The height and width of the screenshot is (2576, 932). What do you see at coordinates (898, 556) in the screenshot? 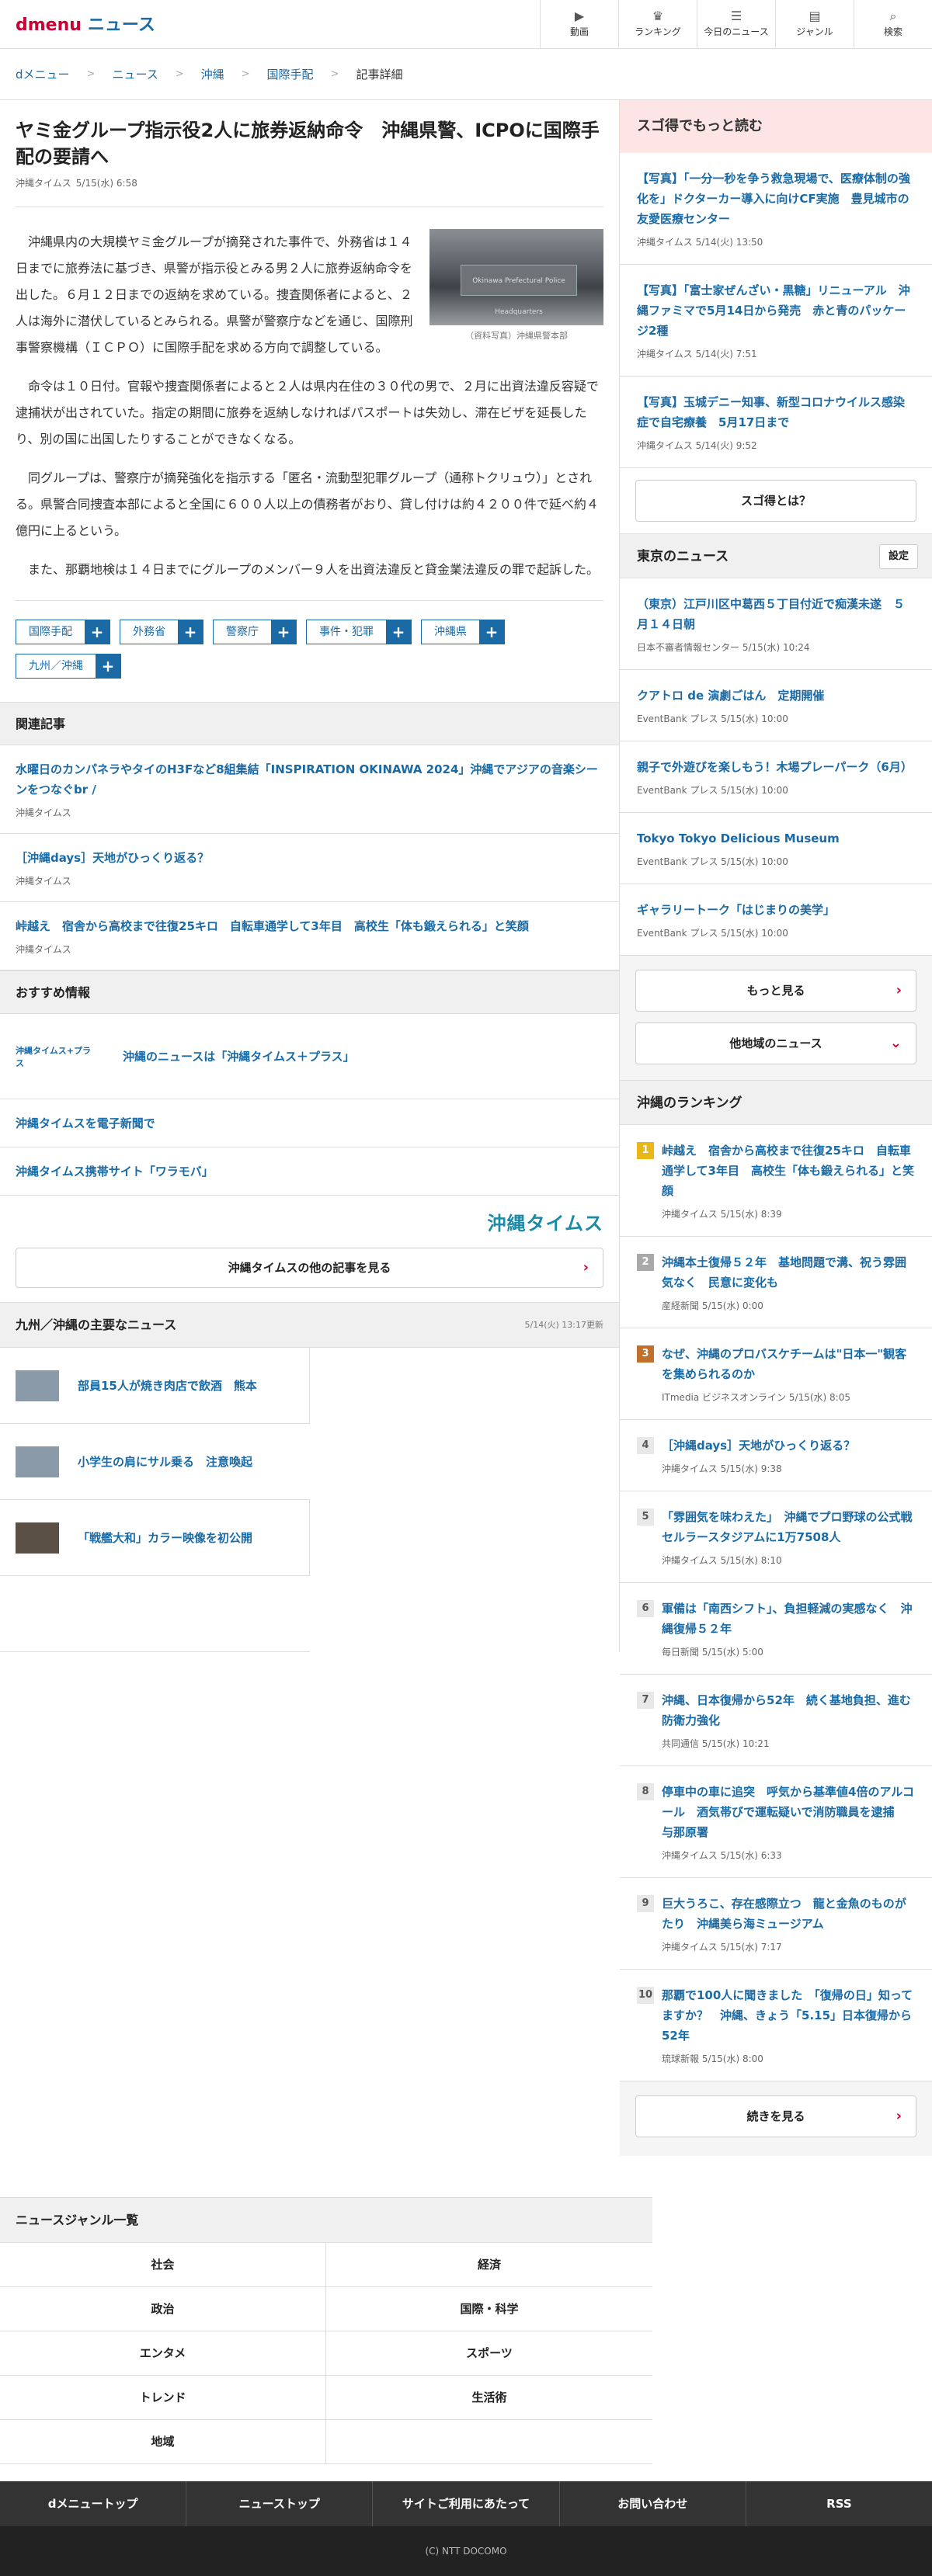
I see `settings-button: 設定` at bounding box center [898, 556].